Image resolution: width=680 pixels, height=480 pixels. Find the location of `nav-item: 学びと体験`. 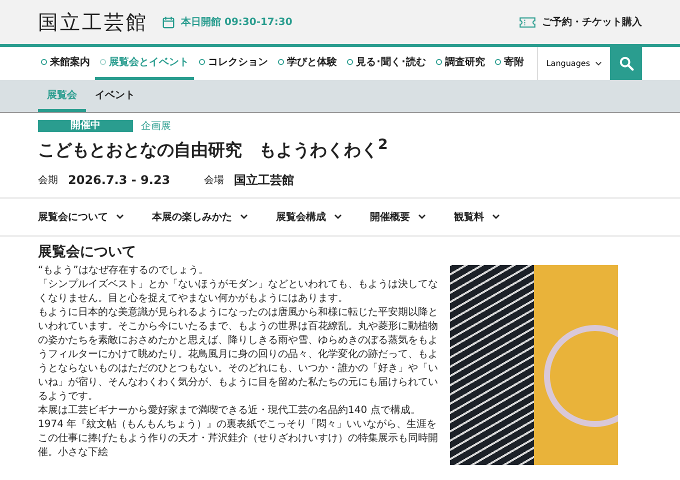

nav-item: 学びと体験 is located at coordinates (307, 63).